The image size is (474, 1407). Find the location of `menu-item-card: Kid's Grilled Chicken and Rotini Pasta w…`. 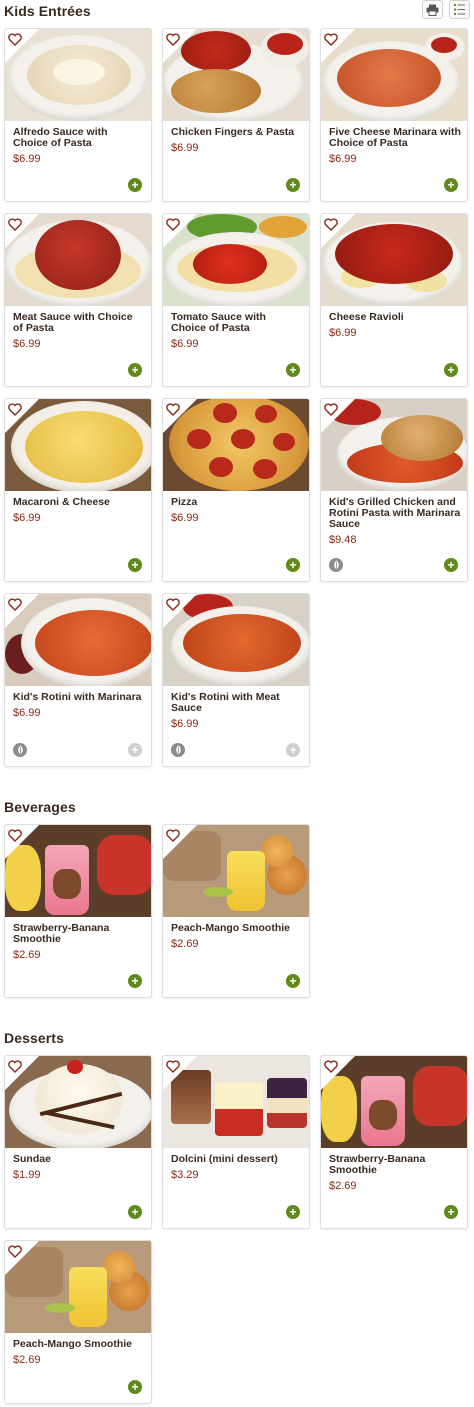

menu-item-card: Kid's Grilled Chicken and Rotini Pasta w… is located at coordinates (394, 490).